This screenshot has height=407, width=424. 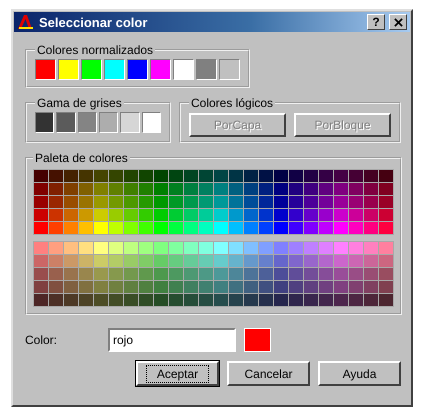 I want to click on dialog-button: Cancelar, so click(x=268, y=373).